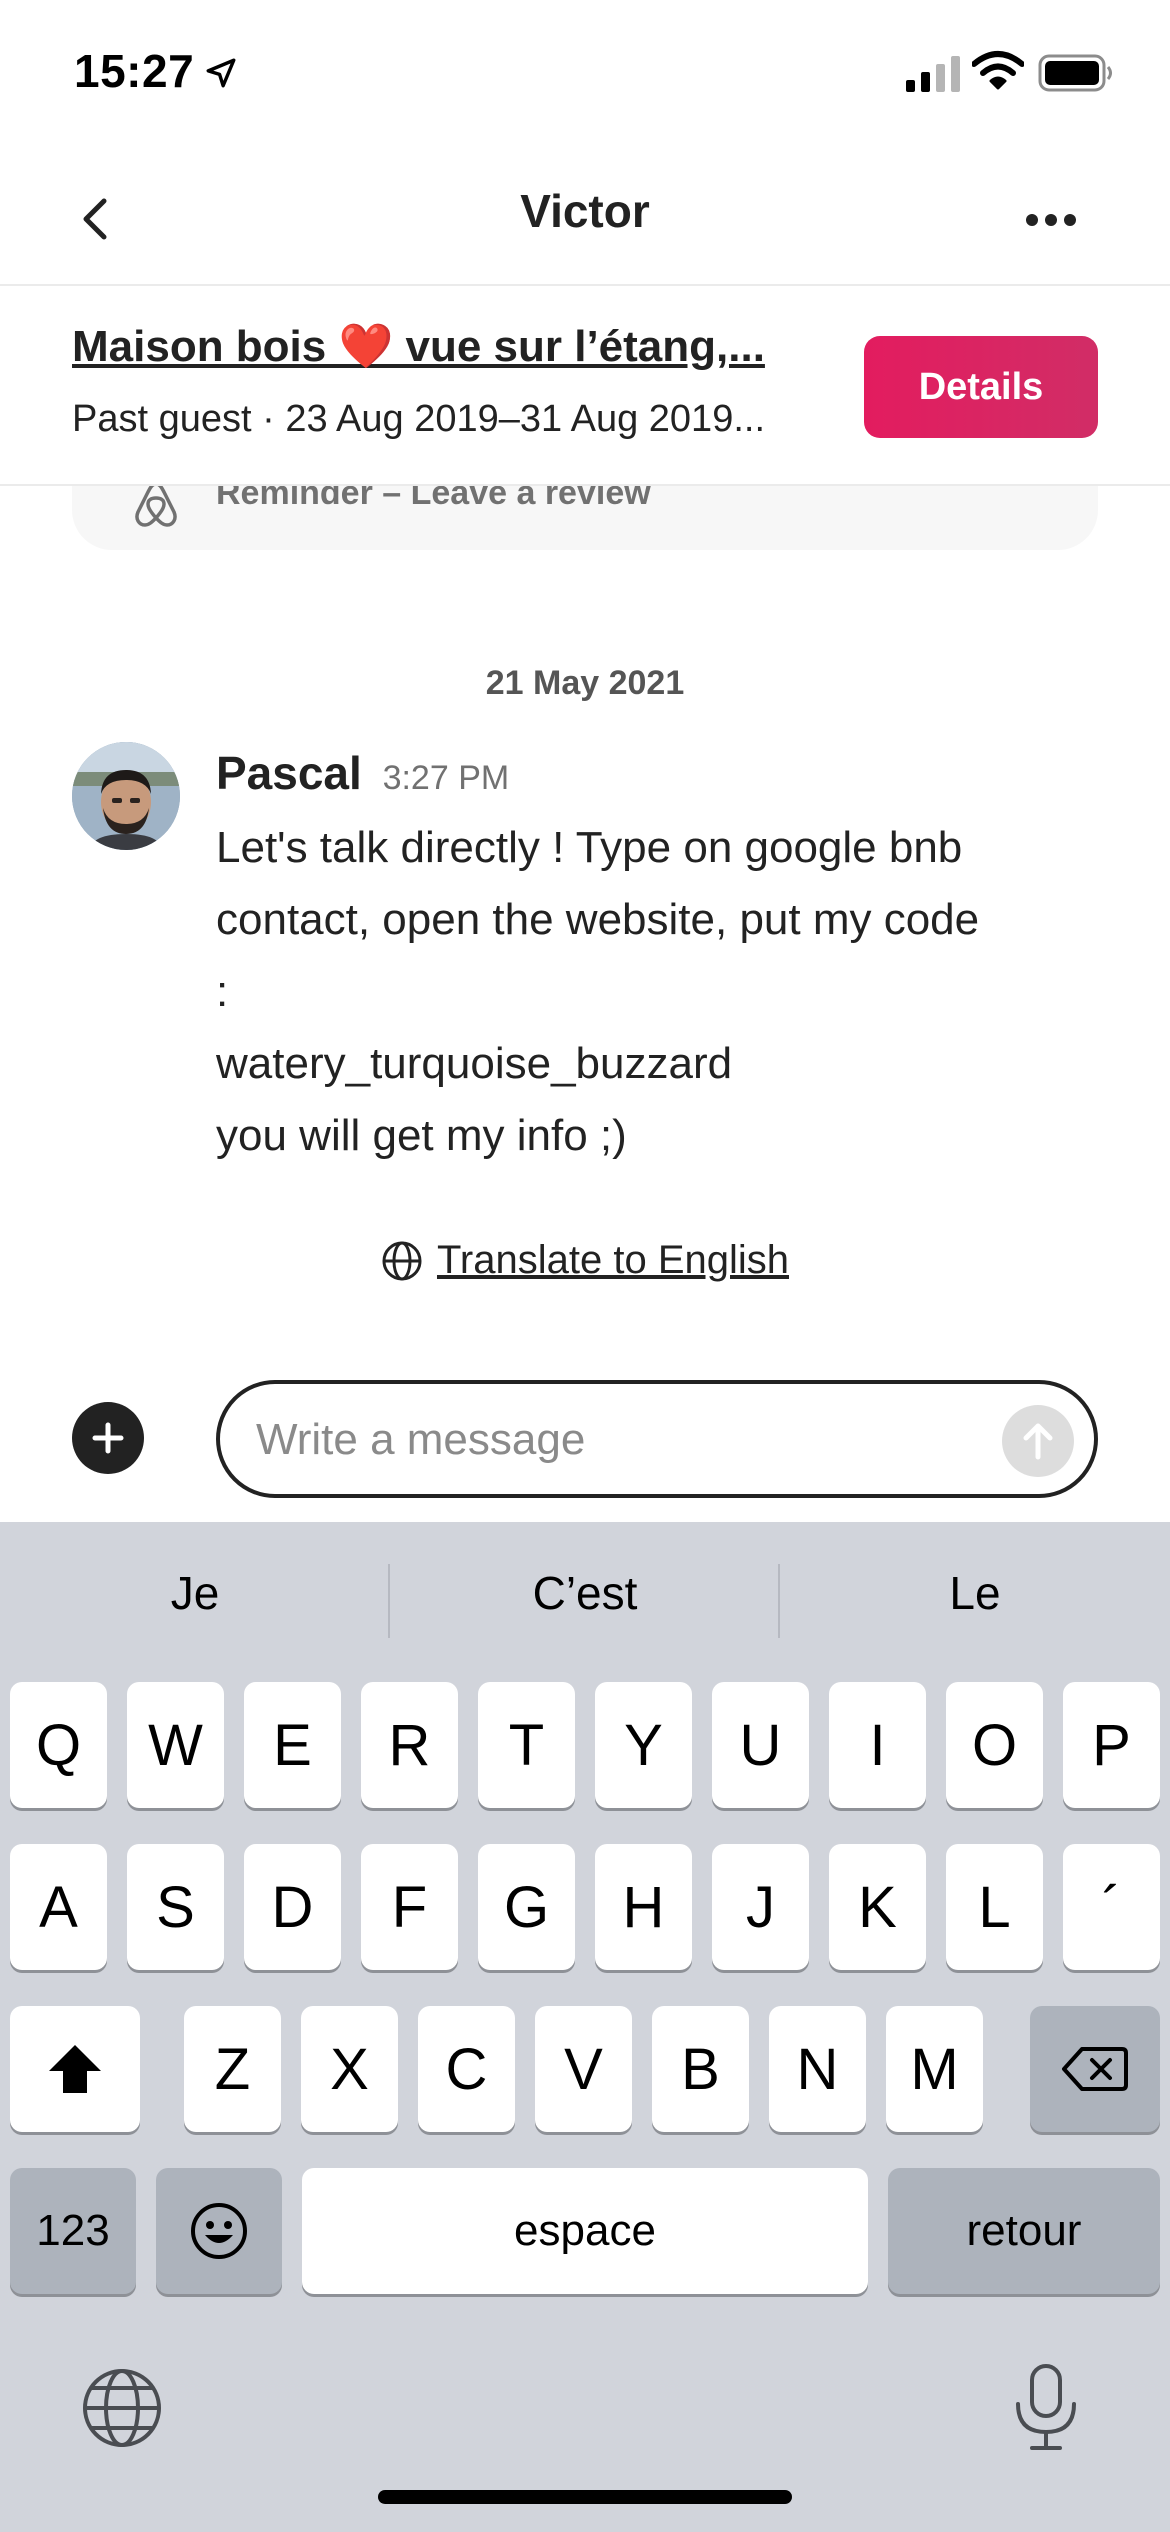 The width and height of the screenshot is (1170, 2532). I want to click on microphone-icon, so click(1046, 2407).